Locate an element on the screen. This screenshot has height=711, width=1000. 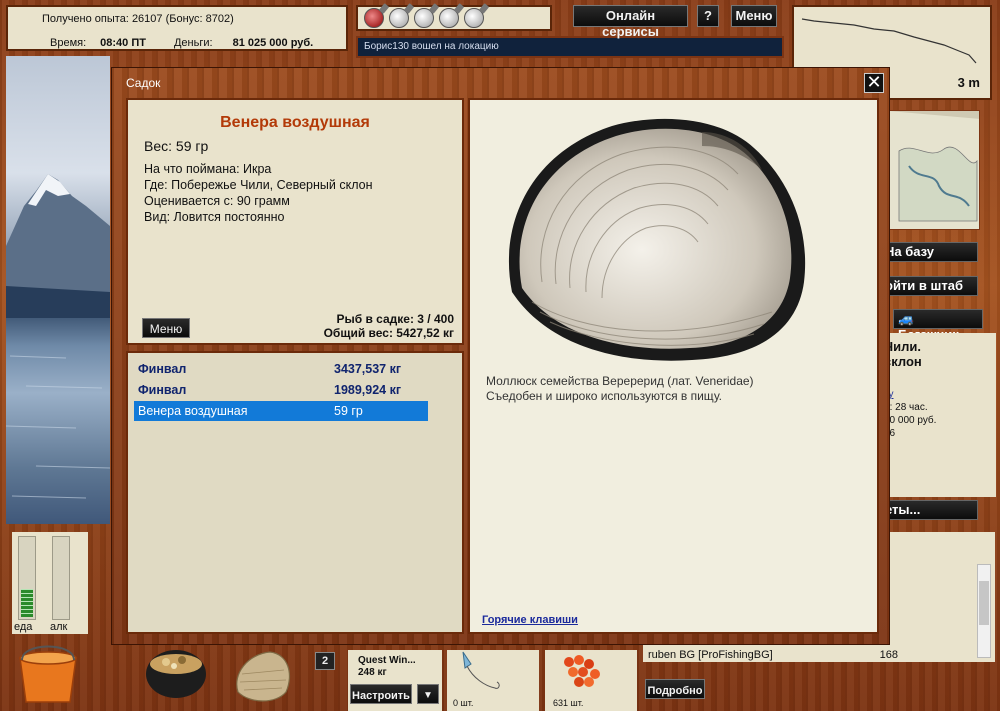
caviar-bait-icon is located at coordinates (582, 671).